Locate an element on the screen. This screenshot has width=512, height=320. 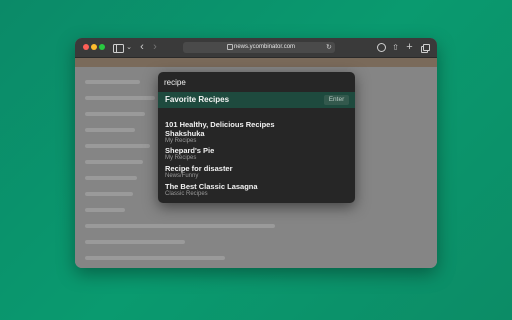
enter-badge: Enter is located at coordinates (336, 100).